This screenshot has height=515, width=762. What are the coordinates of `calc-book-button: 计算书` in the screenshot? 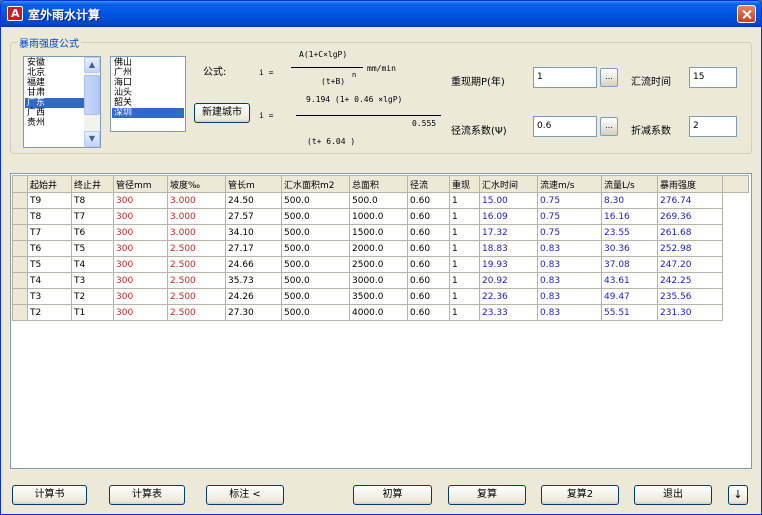 It's located at (49, 495).